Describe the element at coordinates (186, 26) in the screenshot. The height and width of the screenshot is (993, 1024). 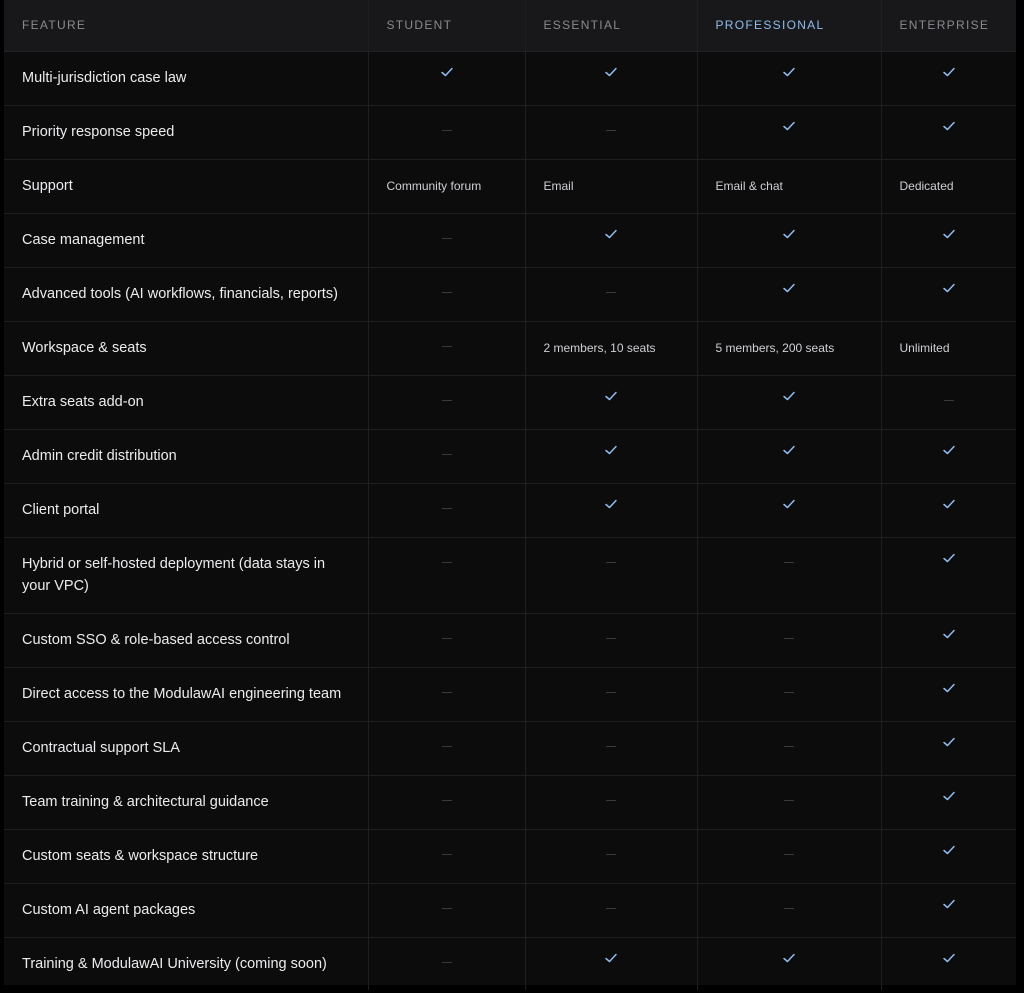
I see `header-feature: FEATURE` at that location.